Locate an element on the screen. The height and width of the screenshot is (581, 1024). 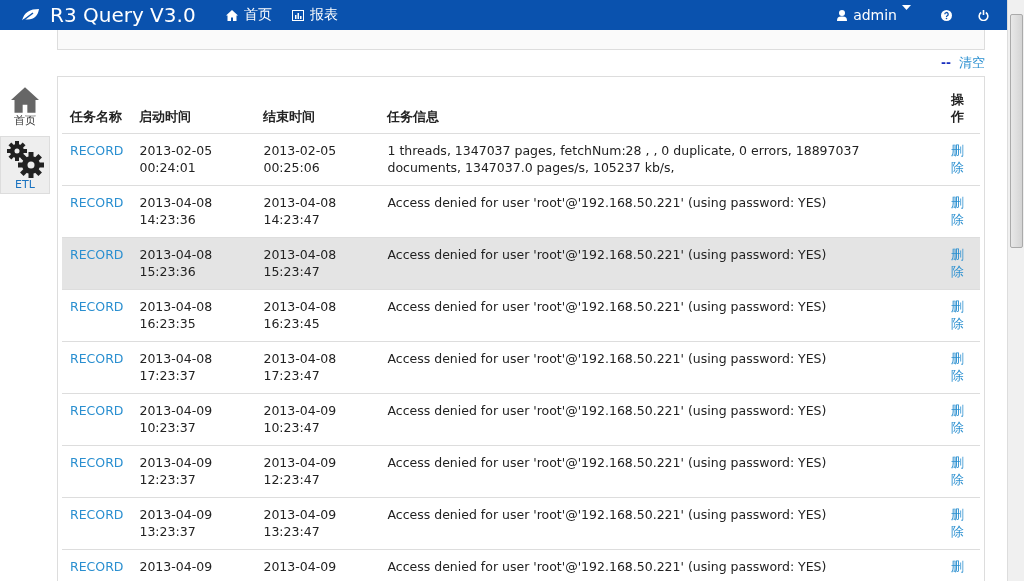
help-icon is located at coordinates (946, 15).